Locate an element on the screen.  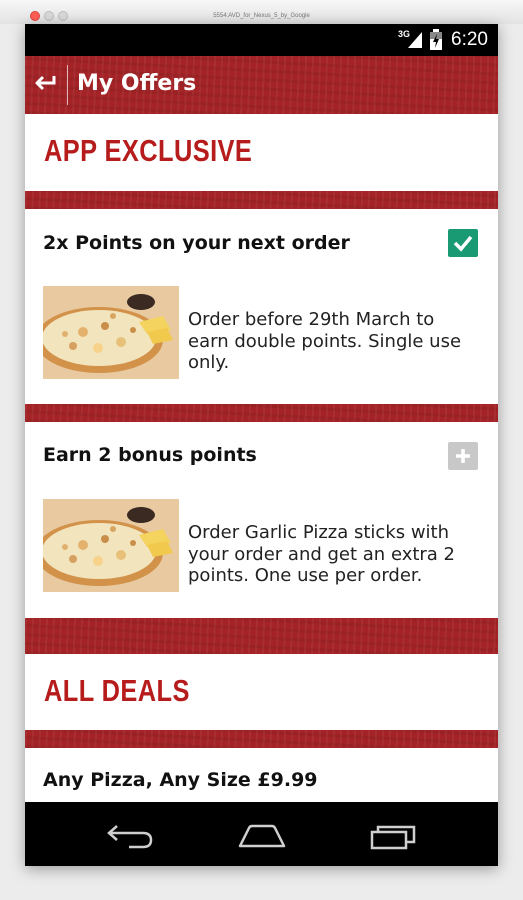
check-icon is located at coordinates (463, 243).